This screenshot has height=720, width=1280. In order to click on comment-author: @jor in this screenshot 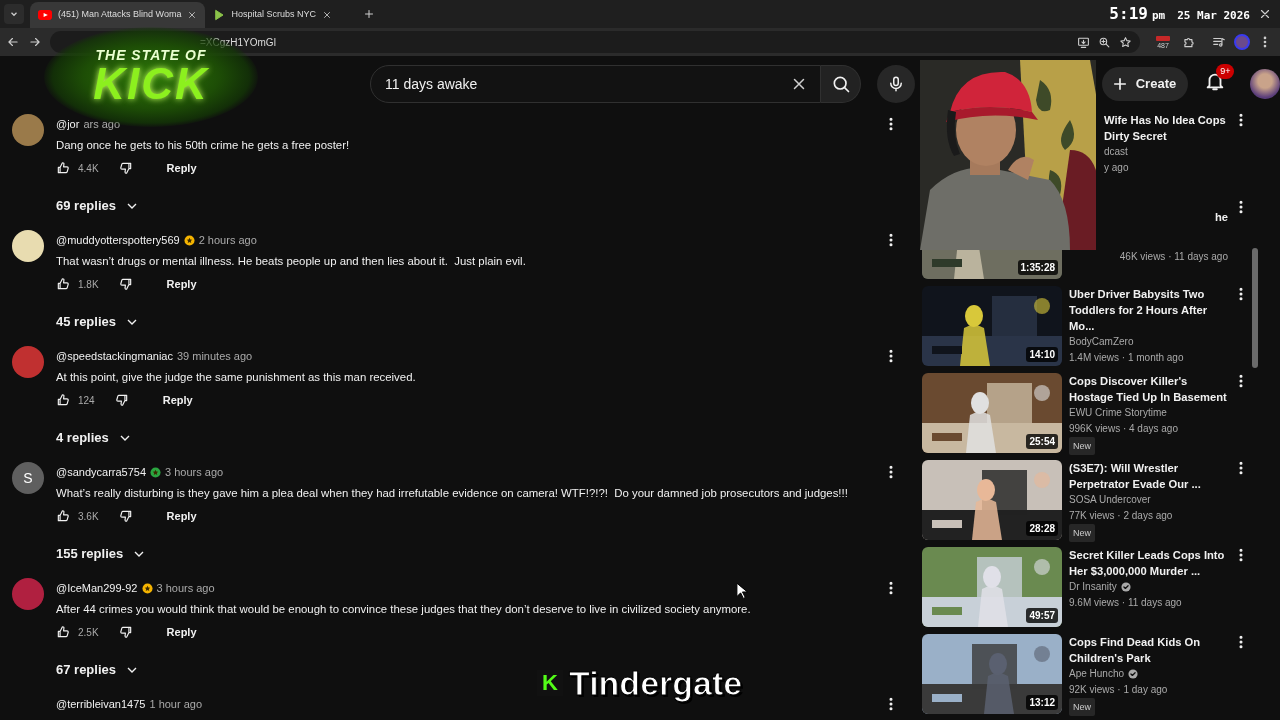, I will do `click(68, 124)`.